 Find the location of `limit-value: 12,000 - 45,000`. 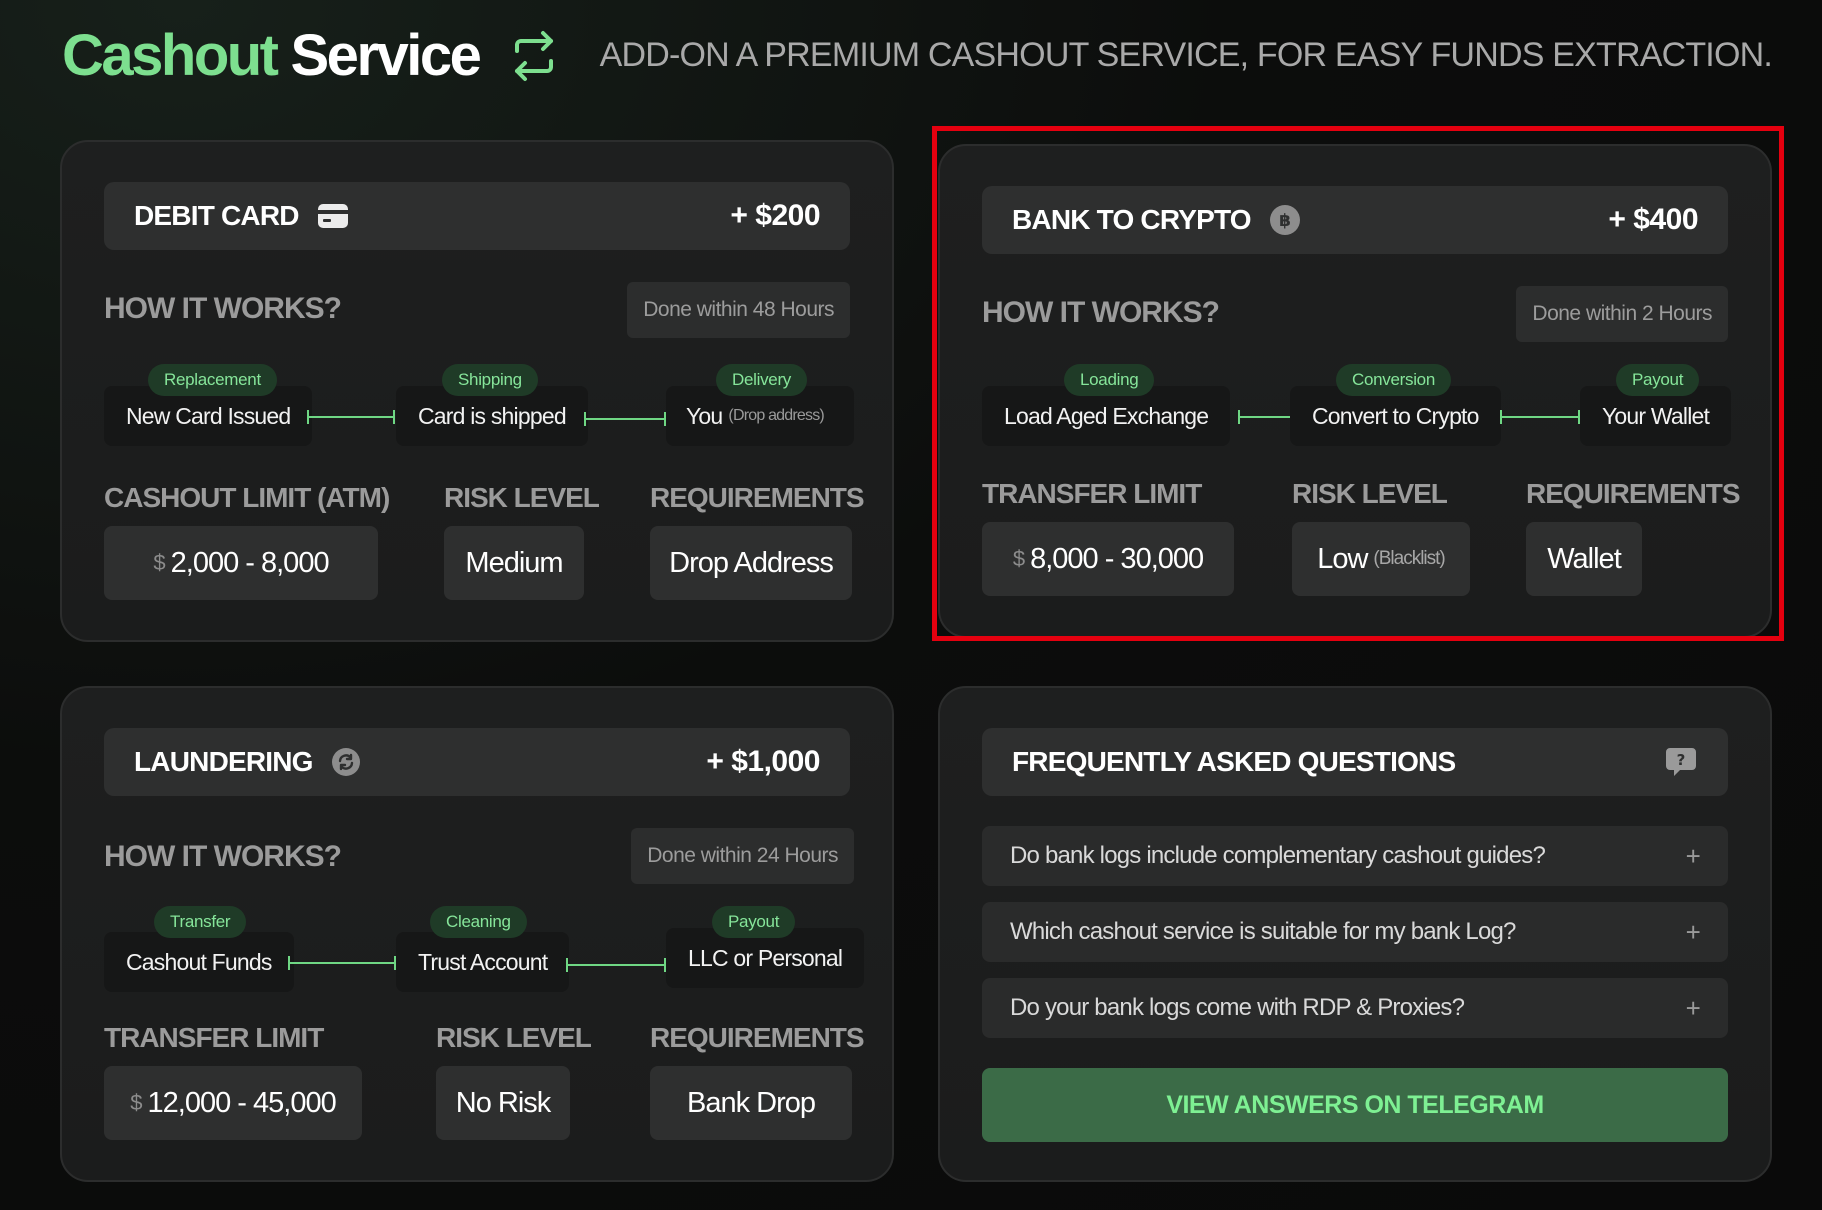

limit-value: 12,000 - 45,000 is located at coordinates (242, 1102).